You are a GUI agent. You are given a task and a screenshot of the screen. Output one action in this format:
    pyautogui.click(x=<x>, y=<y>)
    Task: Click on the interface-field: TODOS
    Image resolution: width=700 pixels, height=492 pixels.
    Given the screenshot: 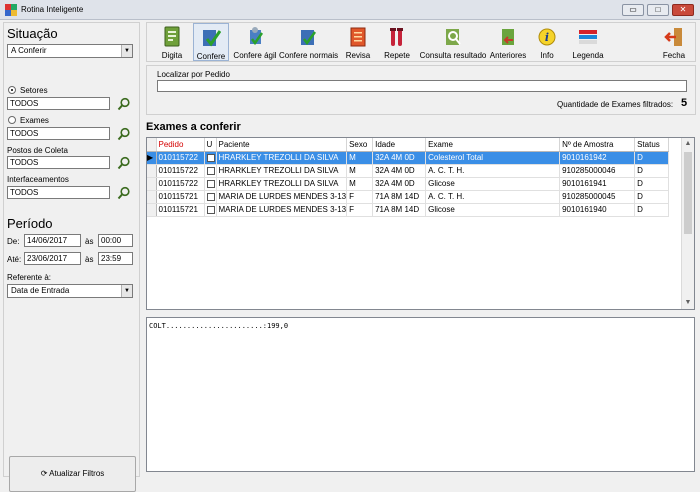 What is the action you would take?
    pyautogui.click(x=58, y=192)
    